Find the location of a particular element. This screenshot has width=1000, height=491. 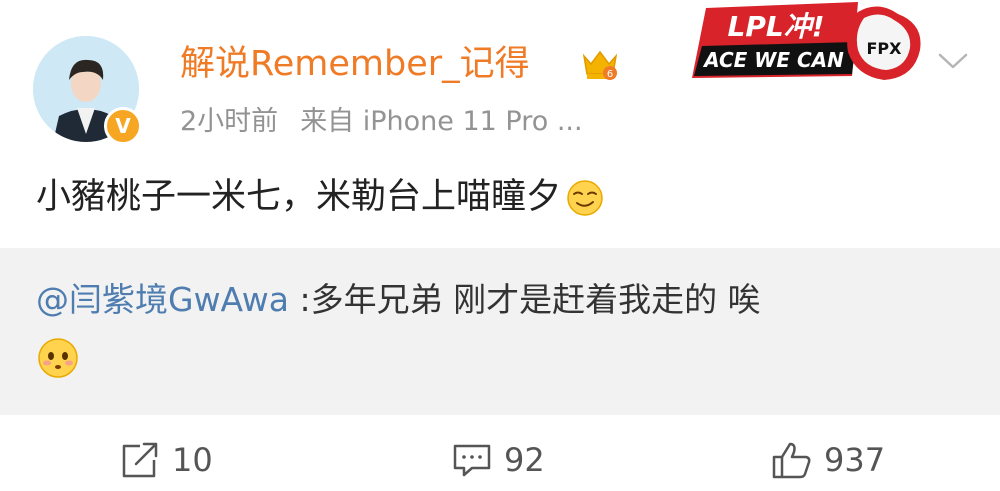

like-button: 937 is located at coordinates (827, 460).